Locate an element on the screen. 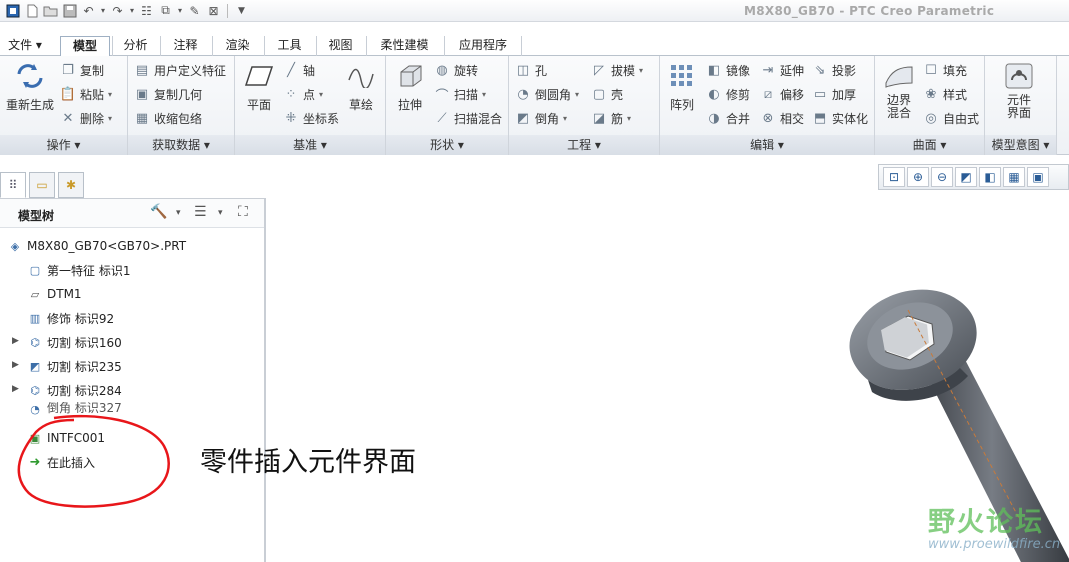 This screenshot has width=1069, height=562. sweep-dropdown-icon: ▾ is located at coordinates (484, 94).